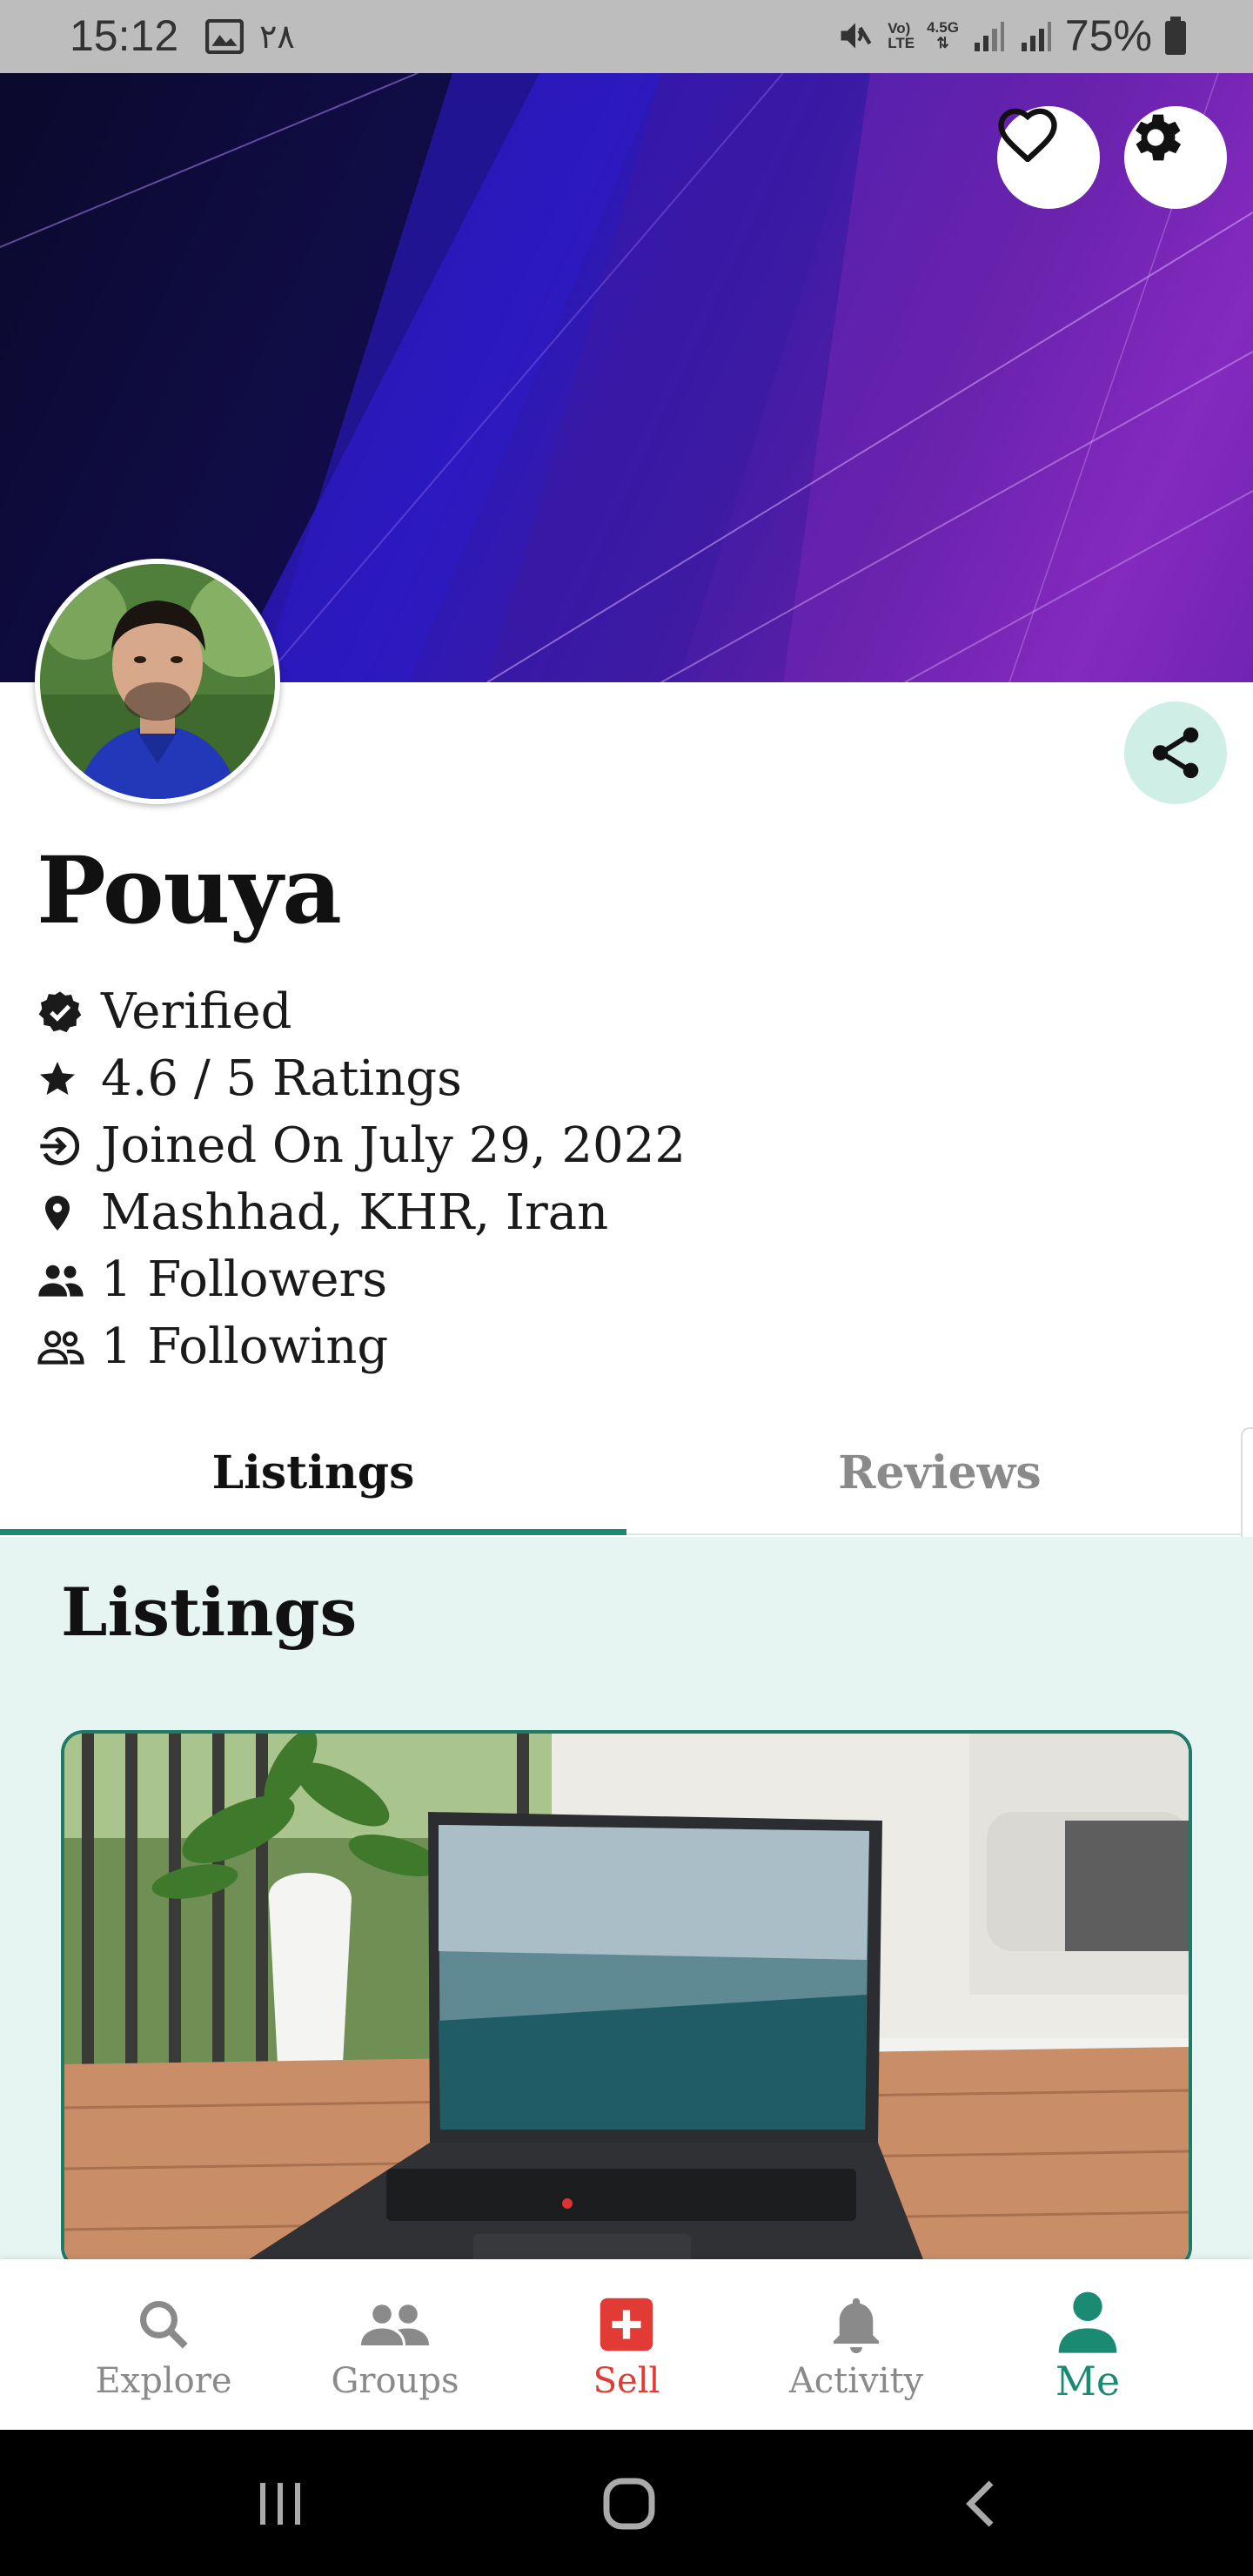 This screenshot has width=1253, height=2576. I want to click on location-pin-icon, so click(62, 1213).